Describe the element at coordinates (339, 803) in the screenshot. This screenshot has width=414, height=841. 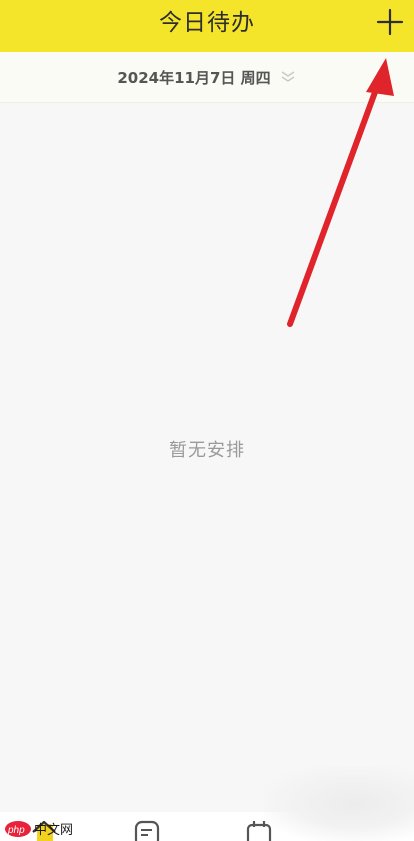
I see `blurred-area` at that location.